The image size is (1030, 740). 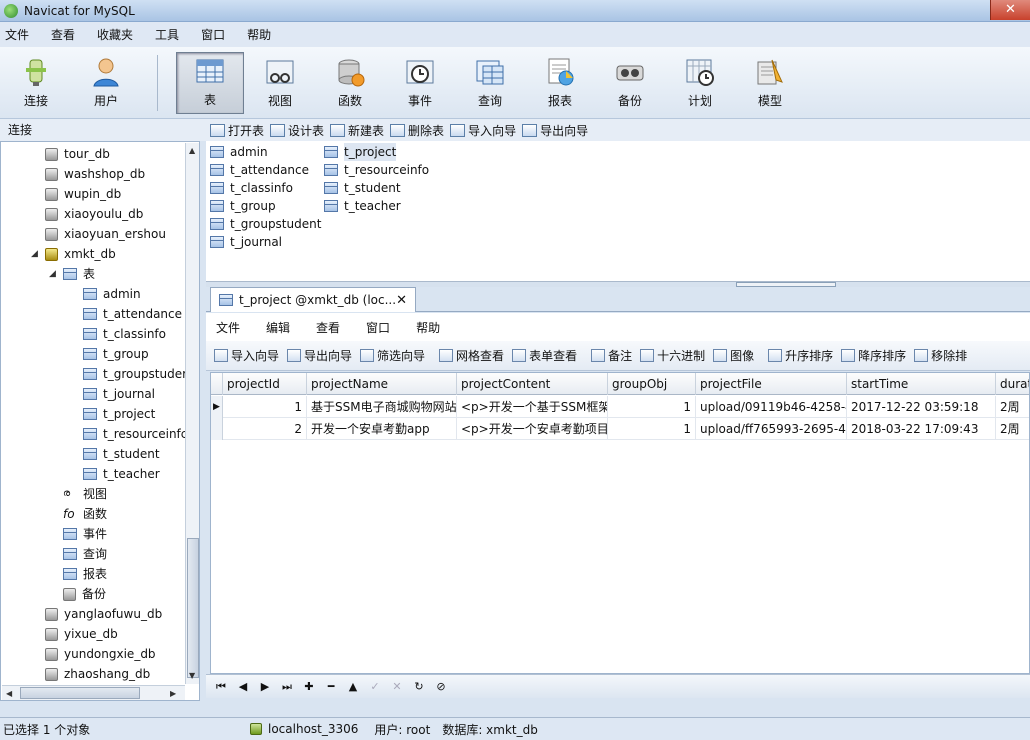 What do you see at coordinates (221, 687) in the screenshot?
I see `first-record-icon: ⏮` at bounding box center [221, 687].